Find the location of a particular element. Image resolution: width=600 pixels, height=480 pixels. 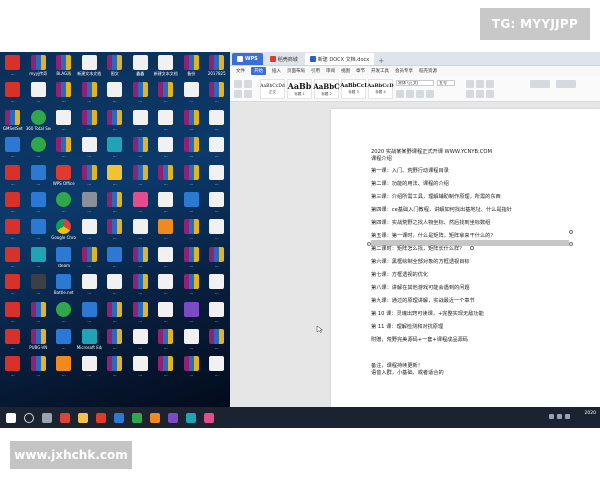

paste-icon is located at coordinates (238, 84).